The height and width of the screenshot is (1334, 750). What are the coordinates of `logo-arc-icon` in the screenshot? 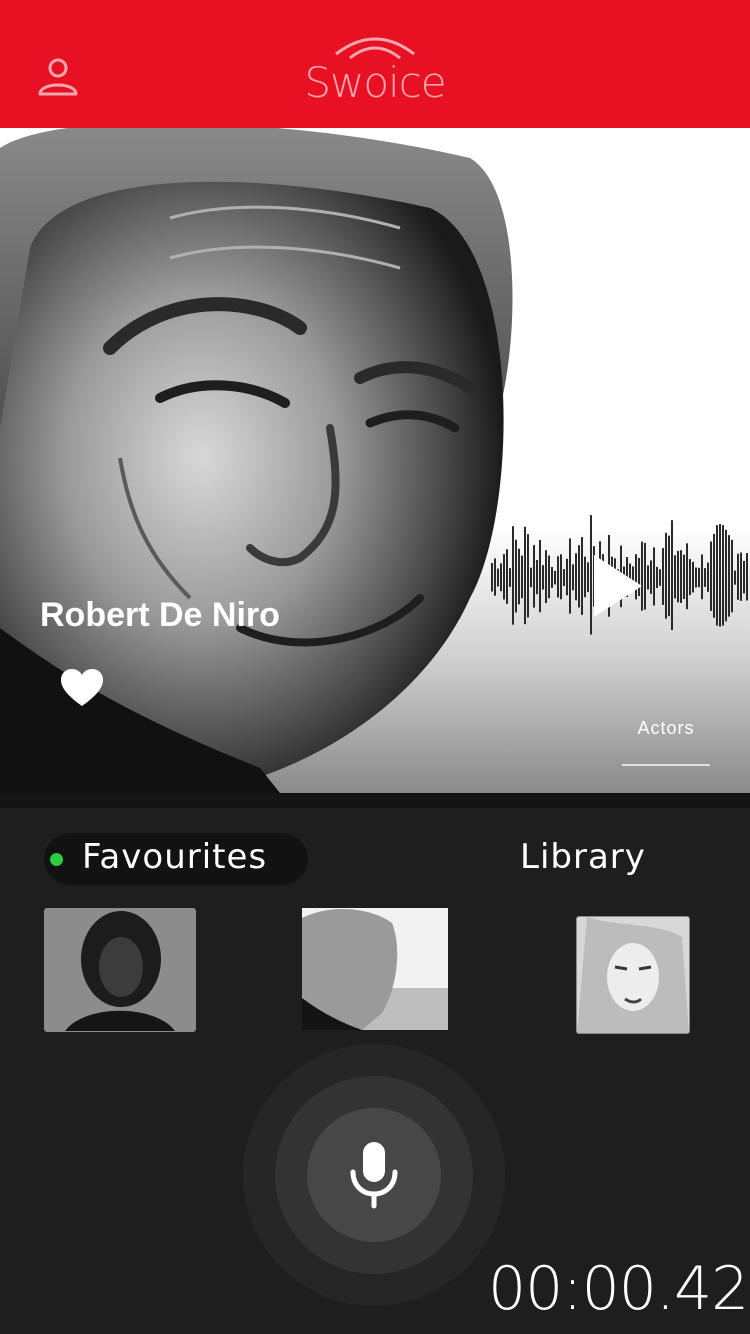 It's located at (375, 48).